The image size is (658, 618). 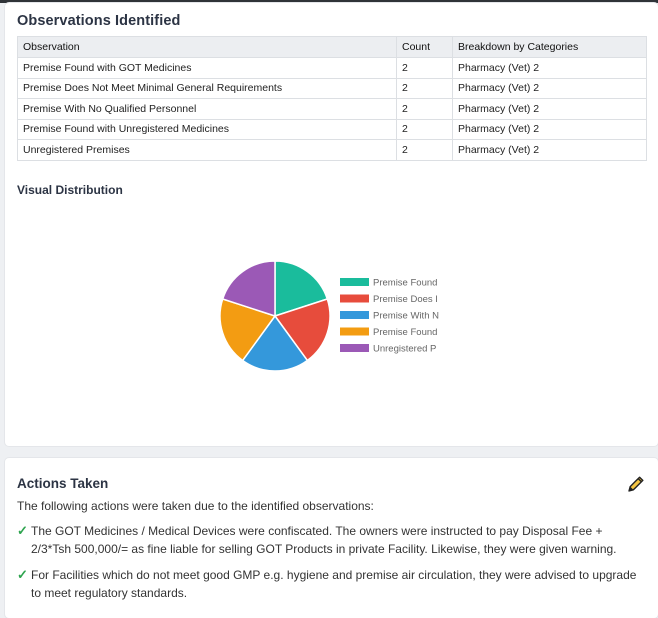 I want to click on actions-title: Actions Taken, so click(x=63, y=483).